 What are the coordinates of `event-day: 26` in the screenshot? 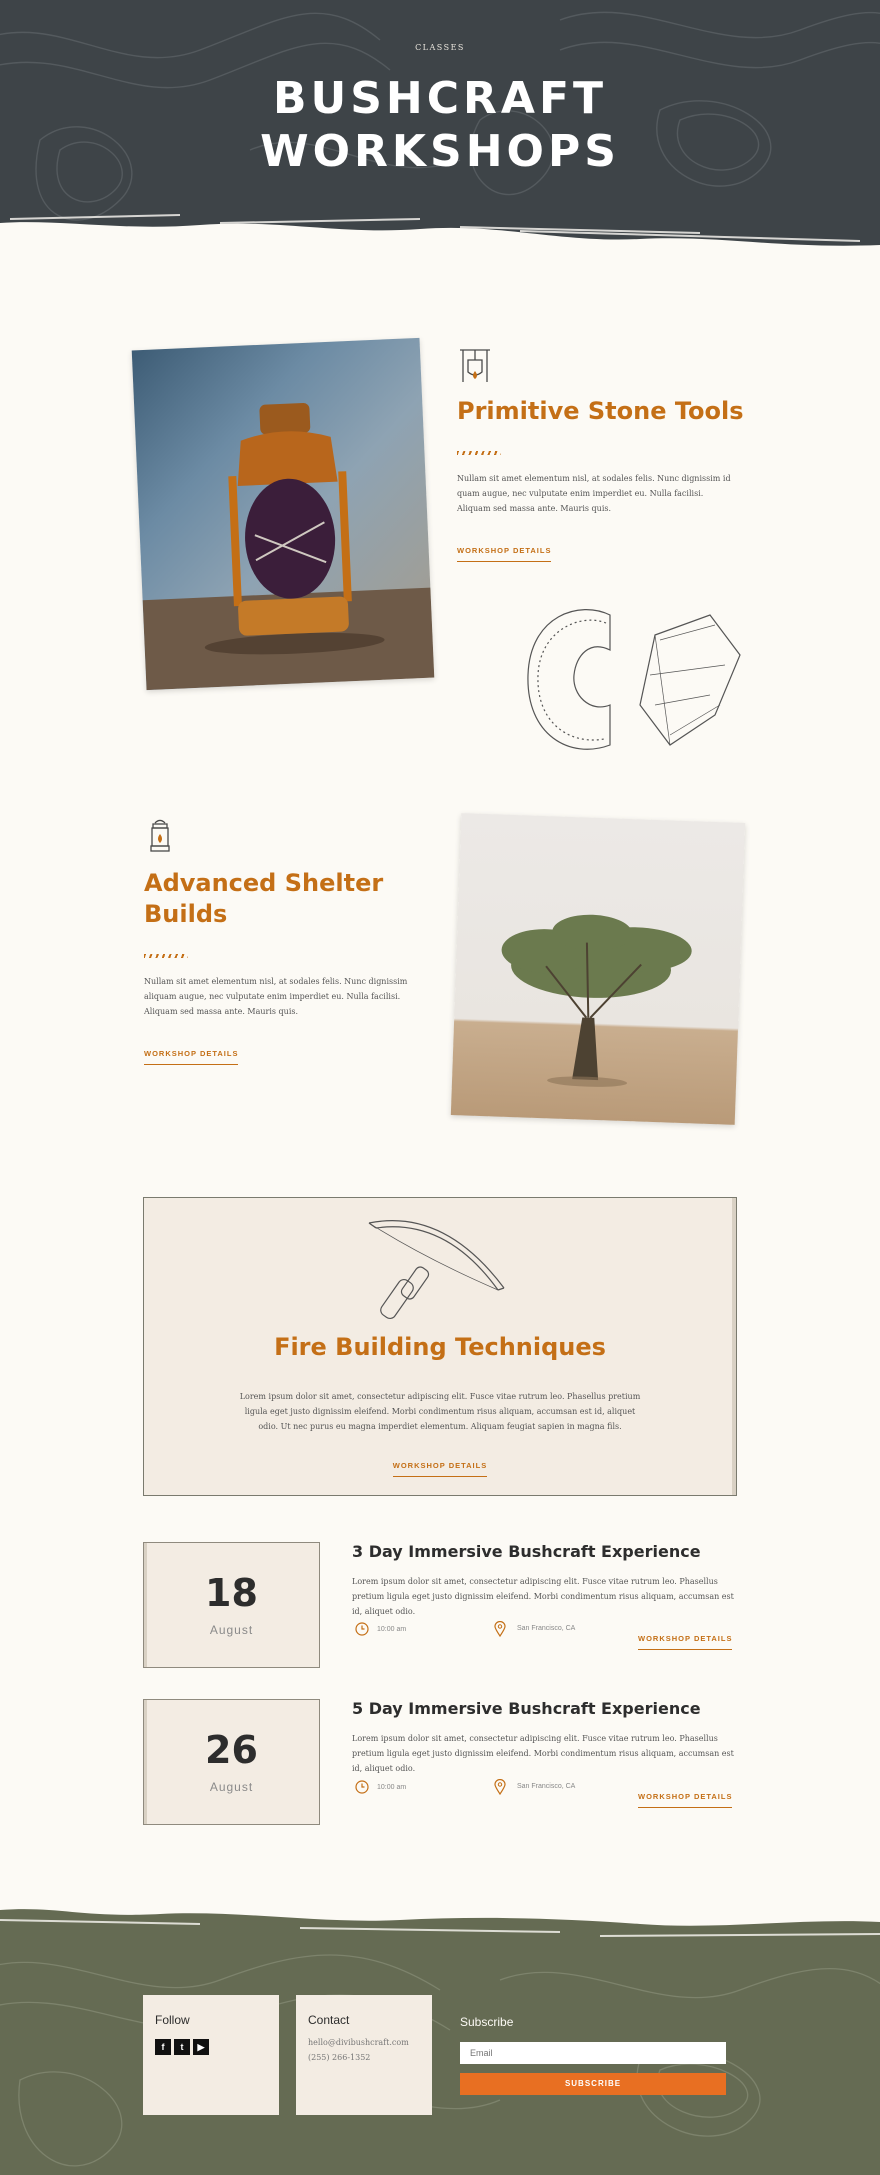 It's located at (231, 1750).